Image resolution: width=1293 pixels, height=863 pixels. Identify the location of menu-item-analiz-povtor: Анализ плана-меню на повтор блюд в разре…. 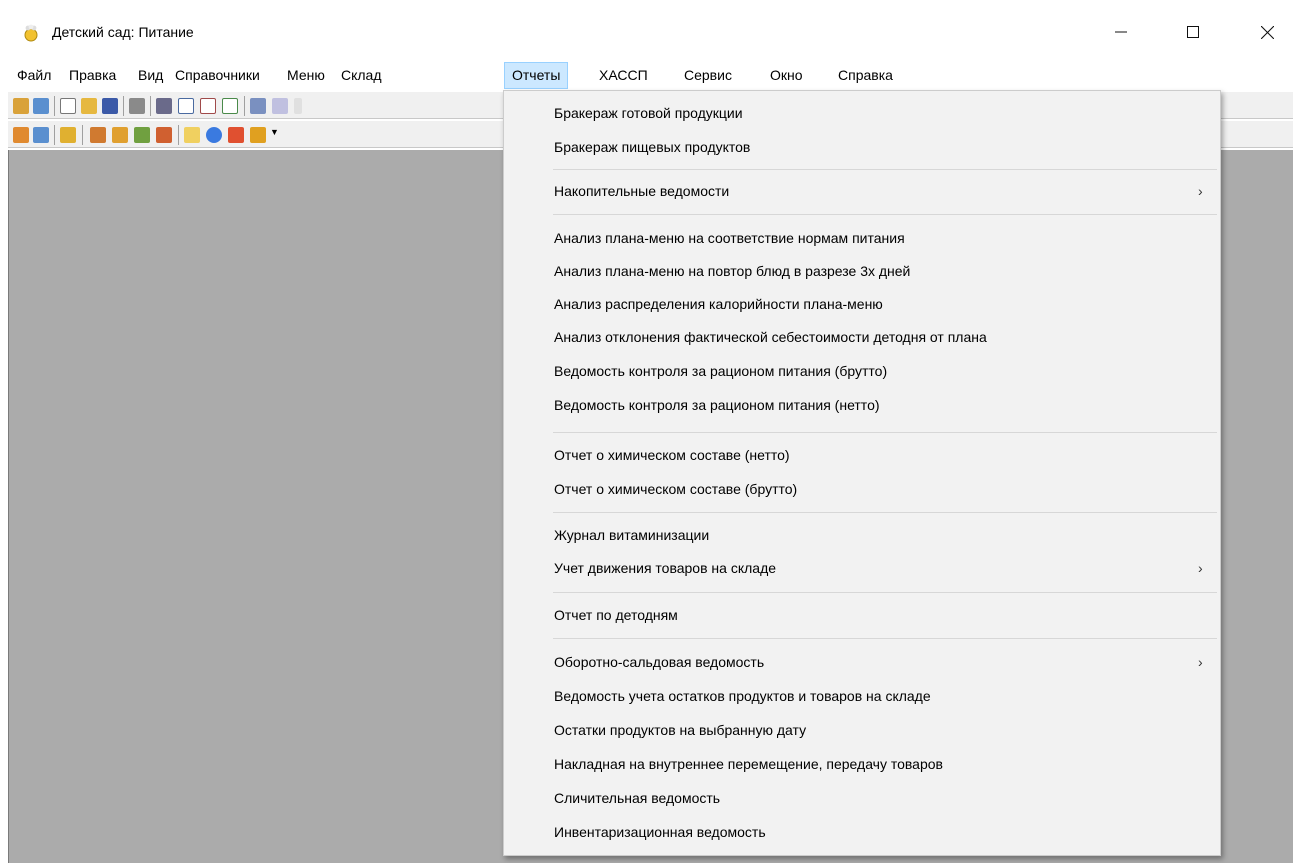
(732, 271).